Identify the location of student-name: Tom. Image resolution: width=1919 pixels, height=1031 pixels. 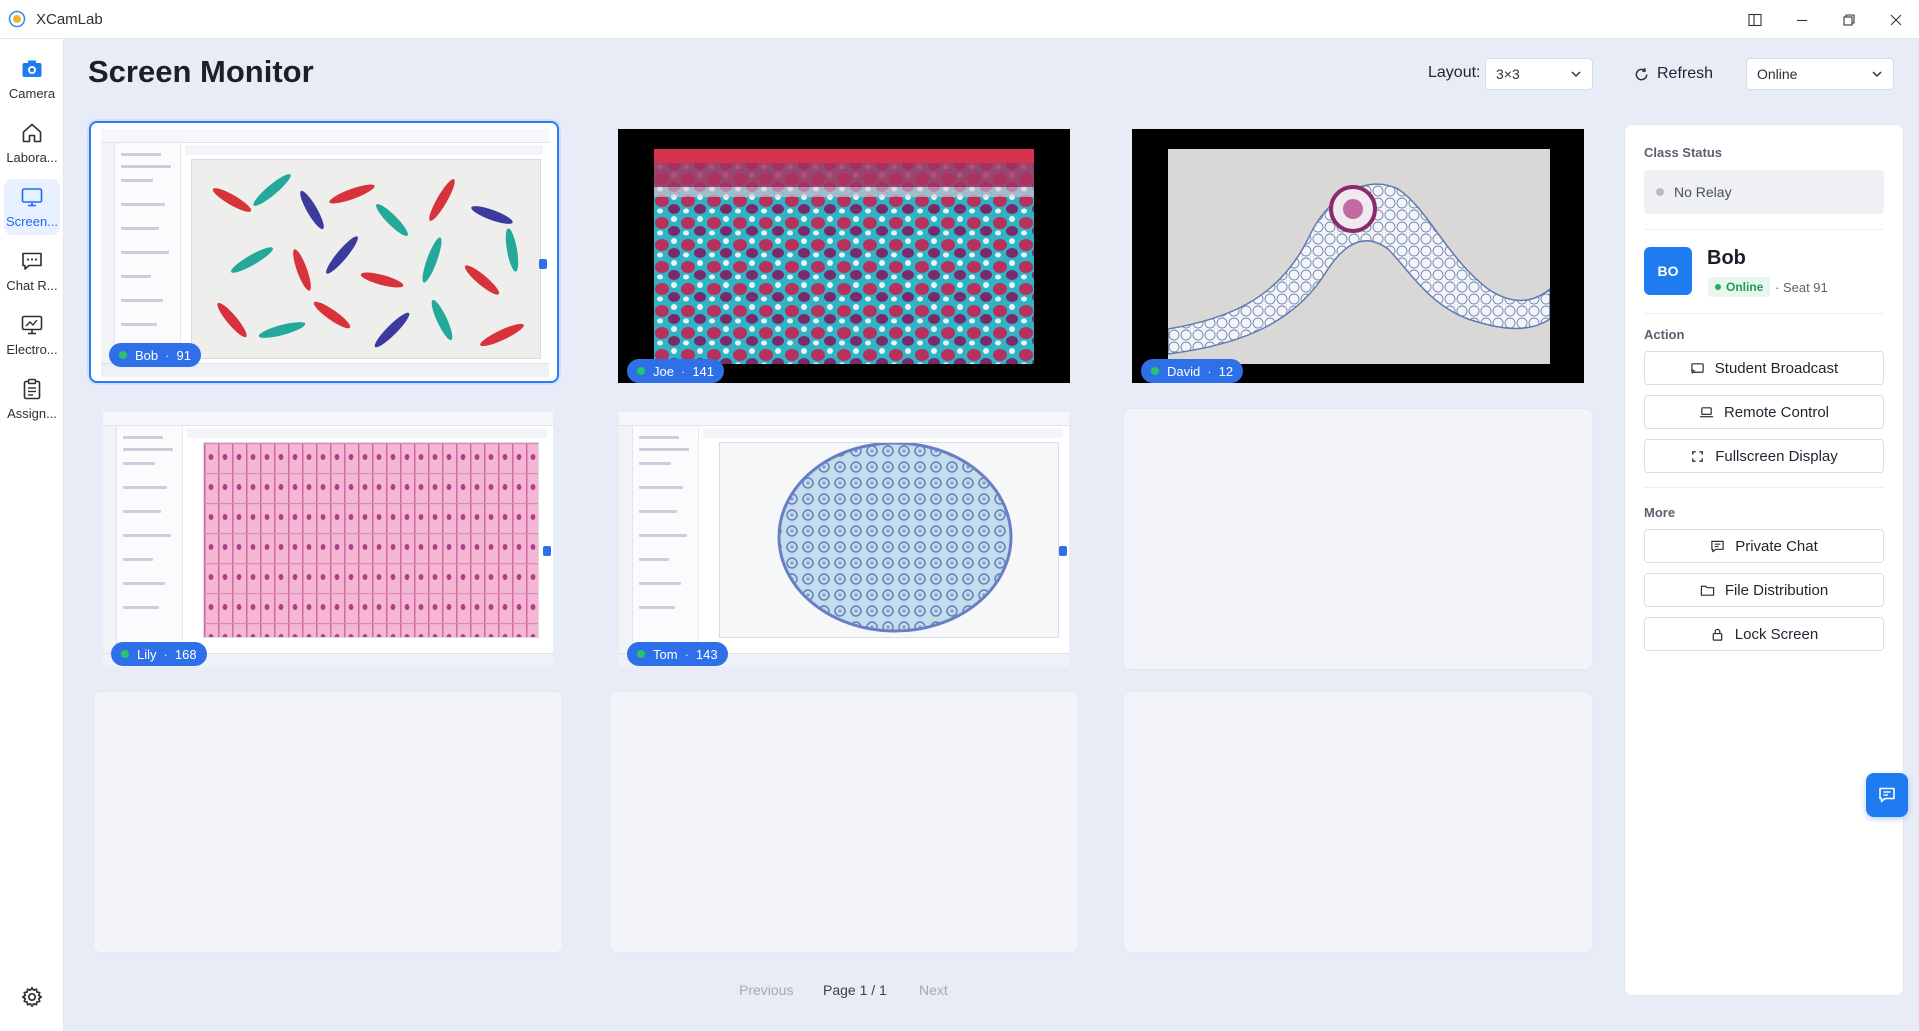
(665, 654).